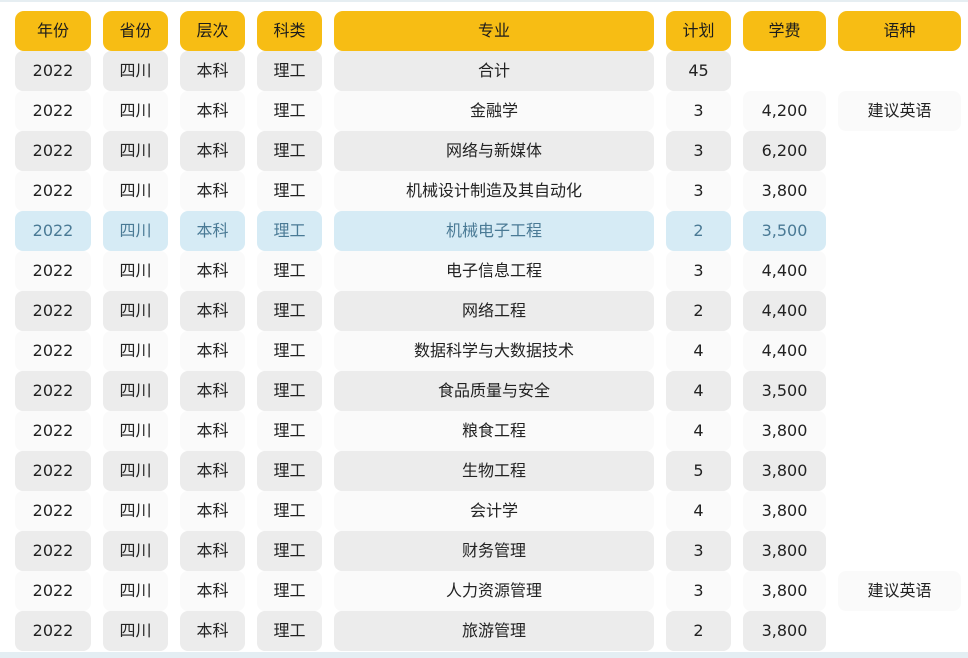  Describe the element at coordinates (484, 511) in the screenshot. I see `table-row: 2022 四川 本科 理工 会计学 4 3,800` at that location.